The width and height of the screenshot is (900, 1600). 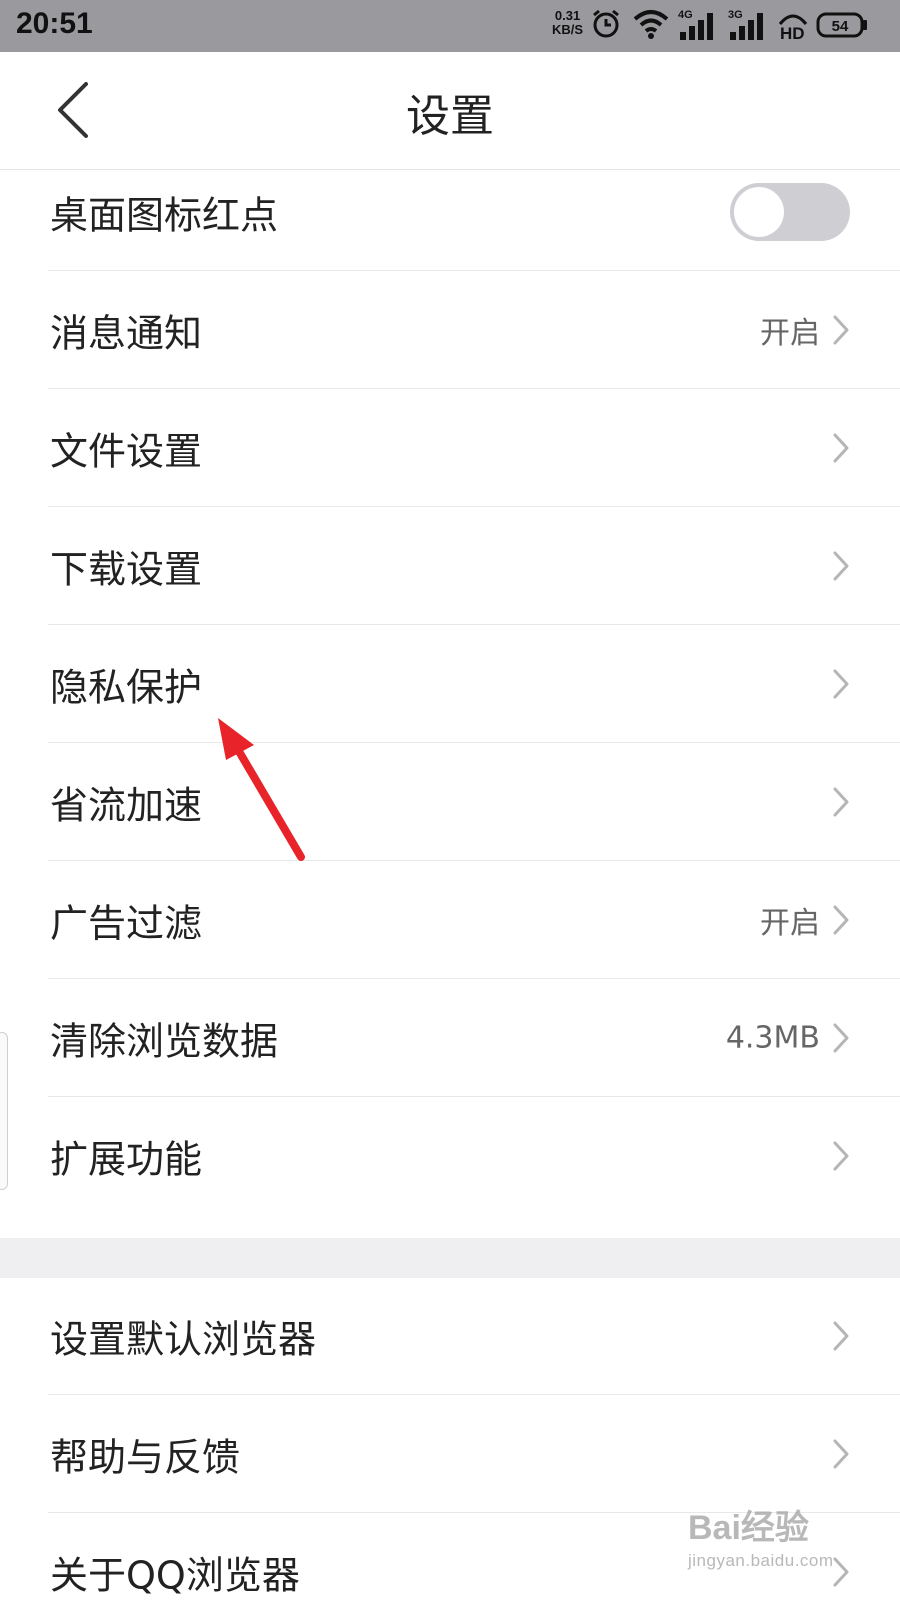 I want to click on network-1-label: 4G, so click(x=685, y=15).